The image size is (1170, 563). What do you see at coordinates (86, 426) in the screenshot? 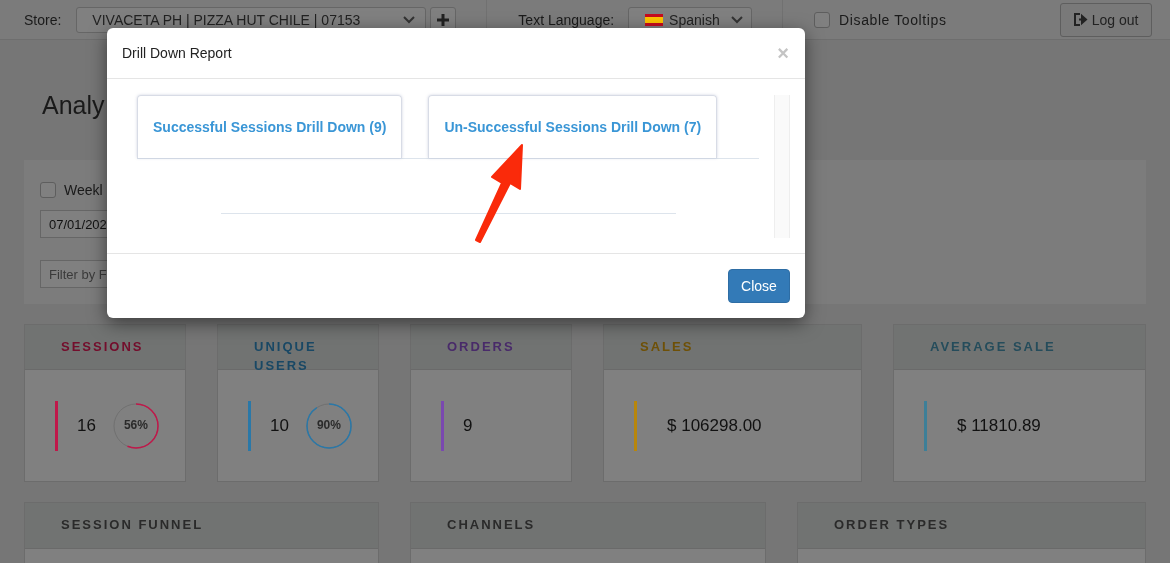
I see `stat-value: 16` at bounding box center [86, 426].